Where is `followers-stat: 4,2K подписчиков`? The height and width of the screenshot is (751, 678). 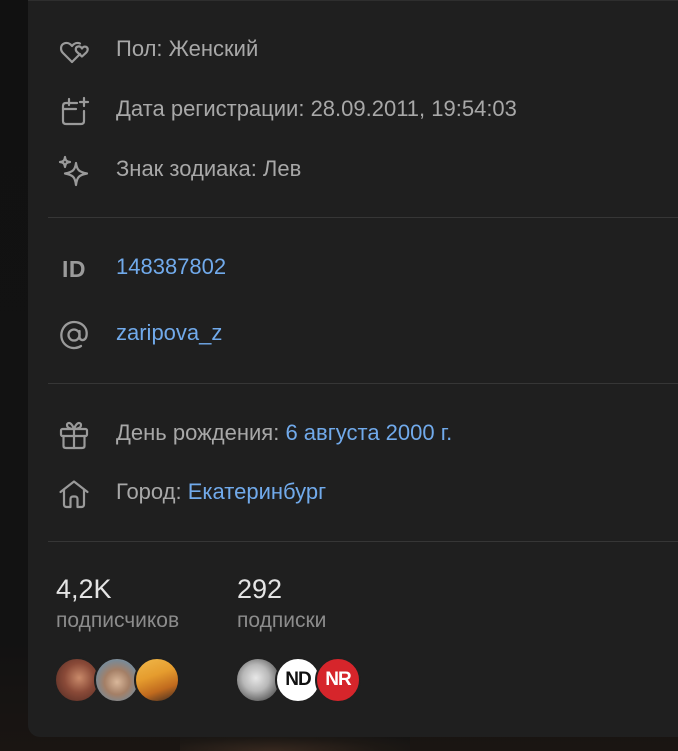 followers-stat: 4,2K подписчиков is located at coordinates (117, 600).